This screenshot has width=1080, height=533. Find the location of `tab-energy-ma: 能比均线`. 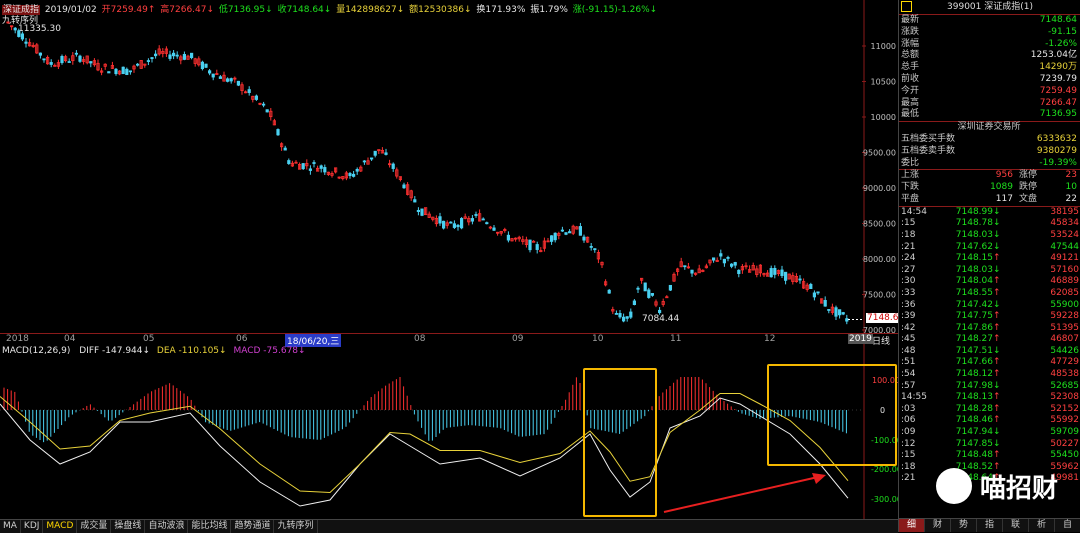

tab-energy-ma: 能比均线 is located at coordinates (210, 526).